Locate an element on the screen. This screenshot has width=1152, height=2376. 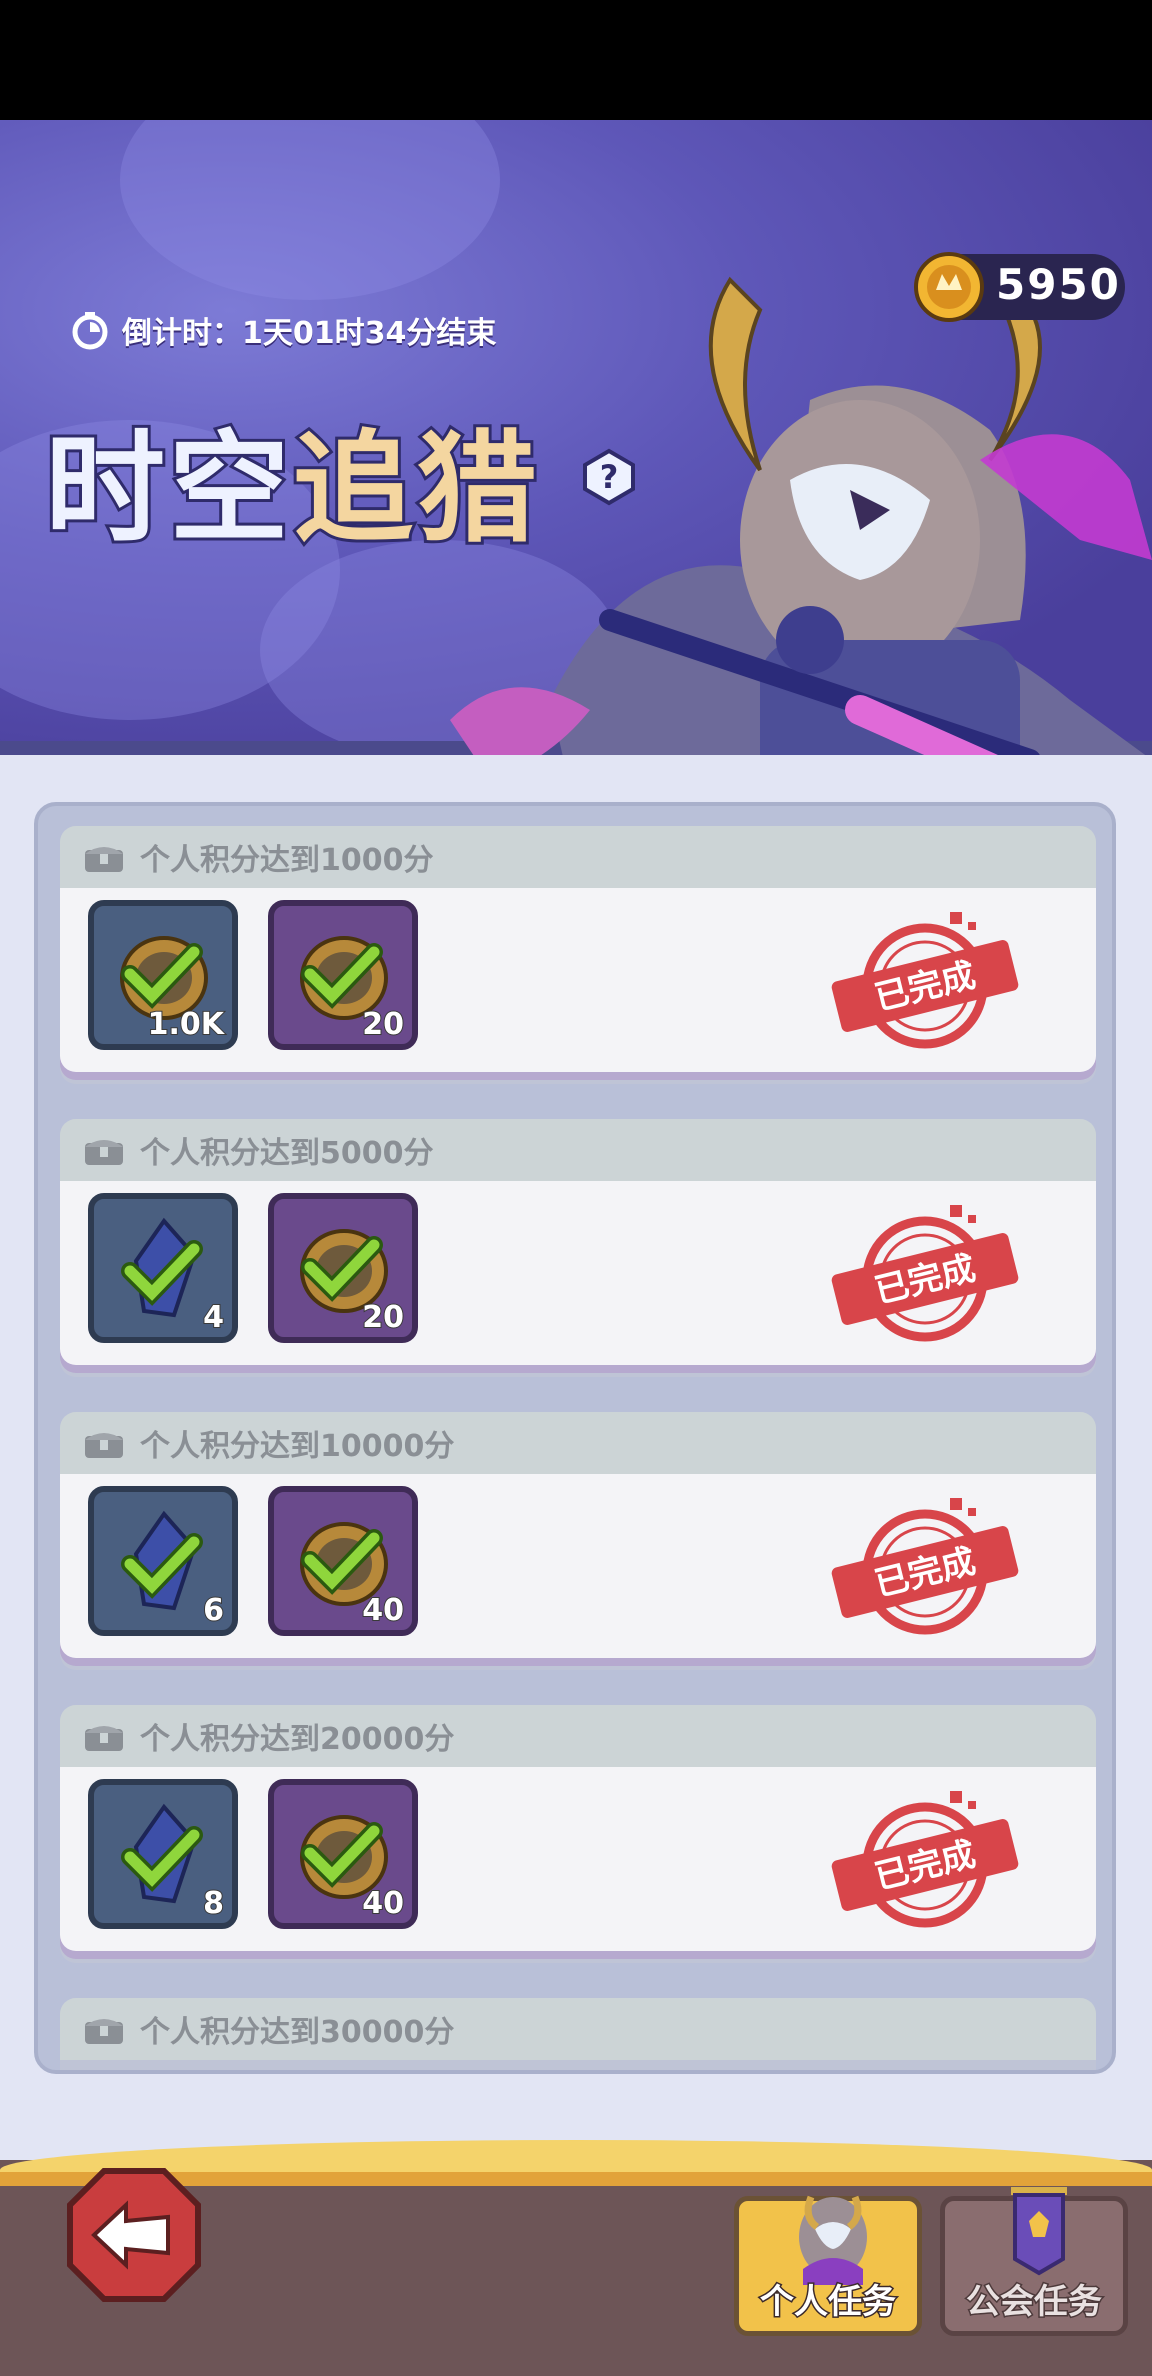
tab-personal-tasks: 个人任务 is located at coordinates (828, 2265).